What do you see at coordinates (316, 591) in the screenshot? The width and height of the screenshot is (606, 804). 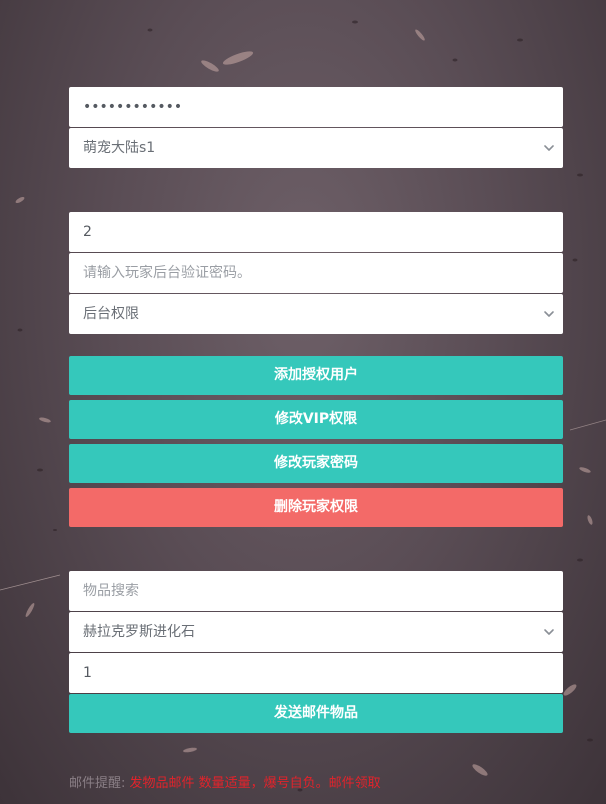 I see `item-search-input` at bounding box center [316, 591].